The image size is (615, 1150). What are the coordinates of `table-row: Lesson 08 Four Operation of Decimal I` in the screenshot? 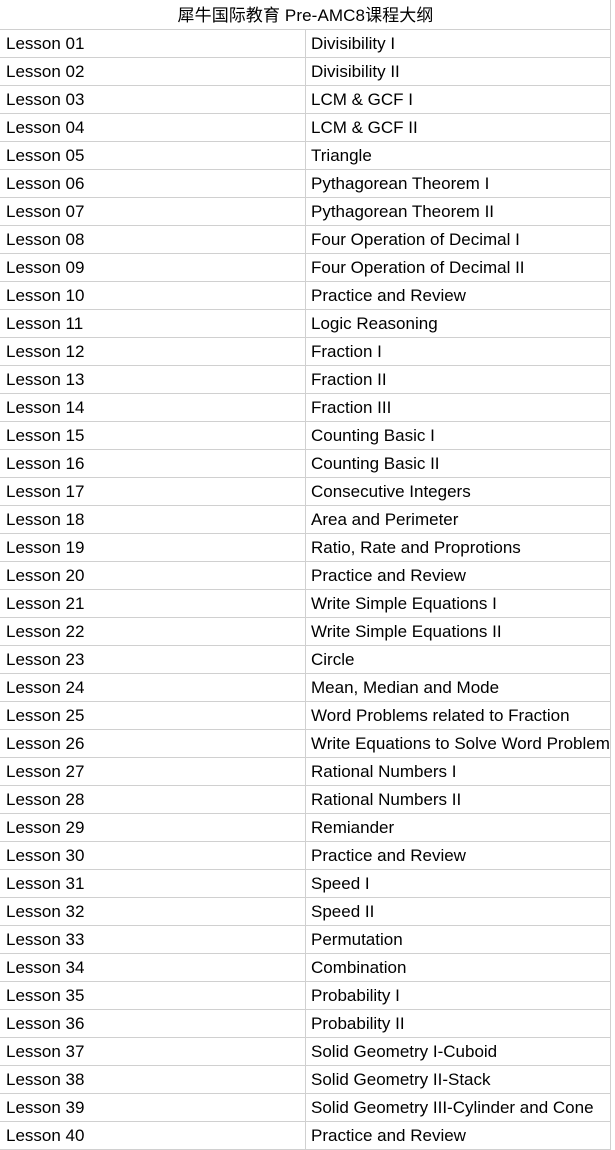 It's located at (305, 239).